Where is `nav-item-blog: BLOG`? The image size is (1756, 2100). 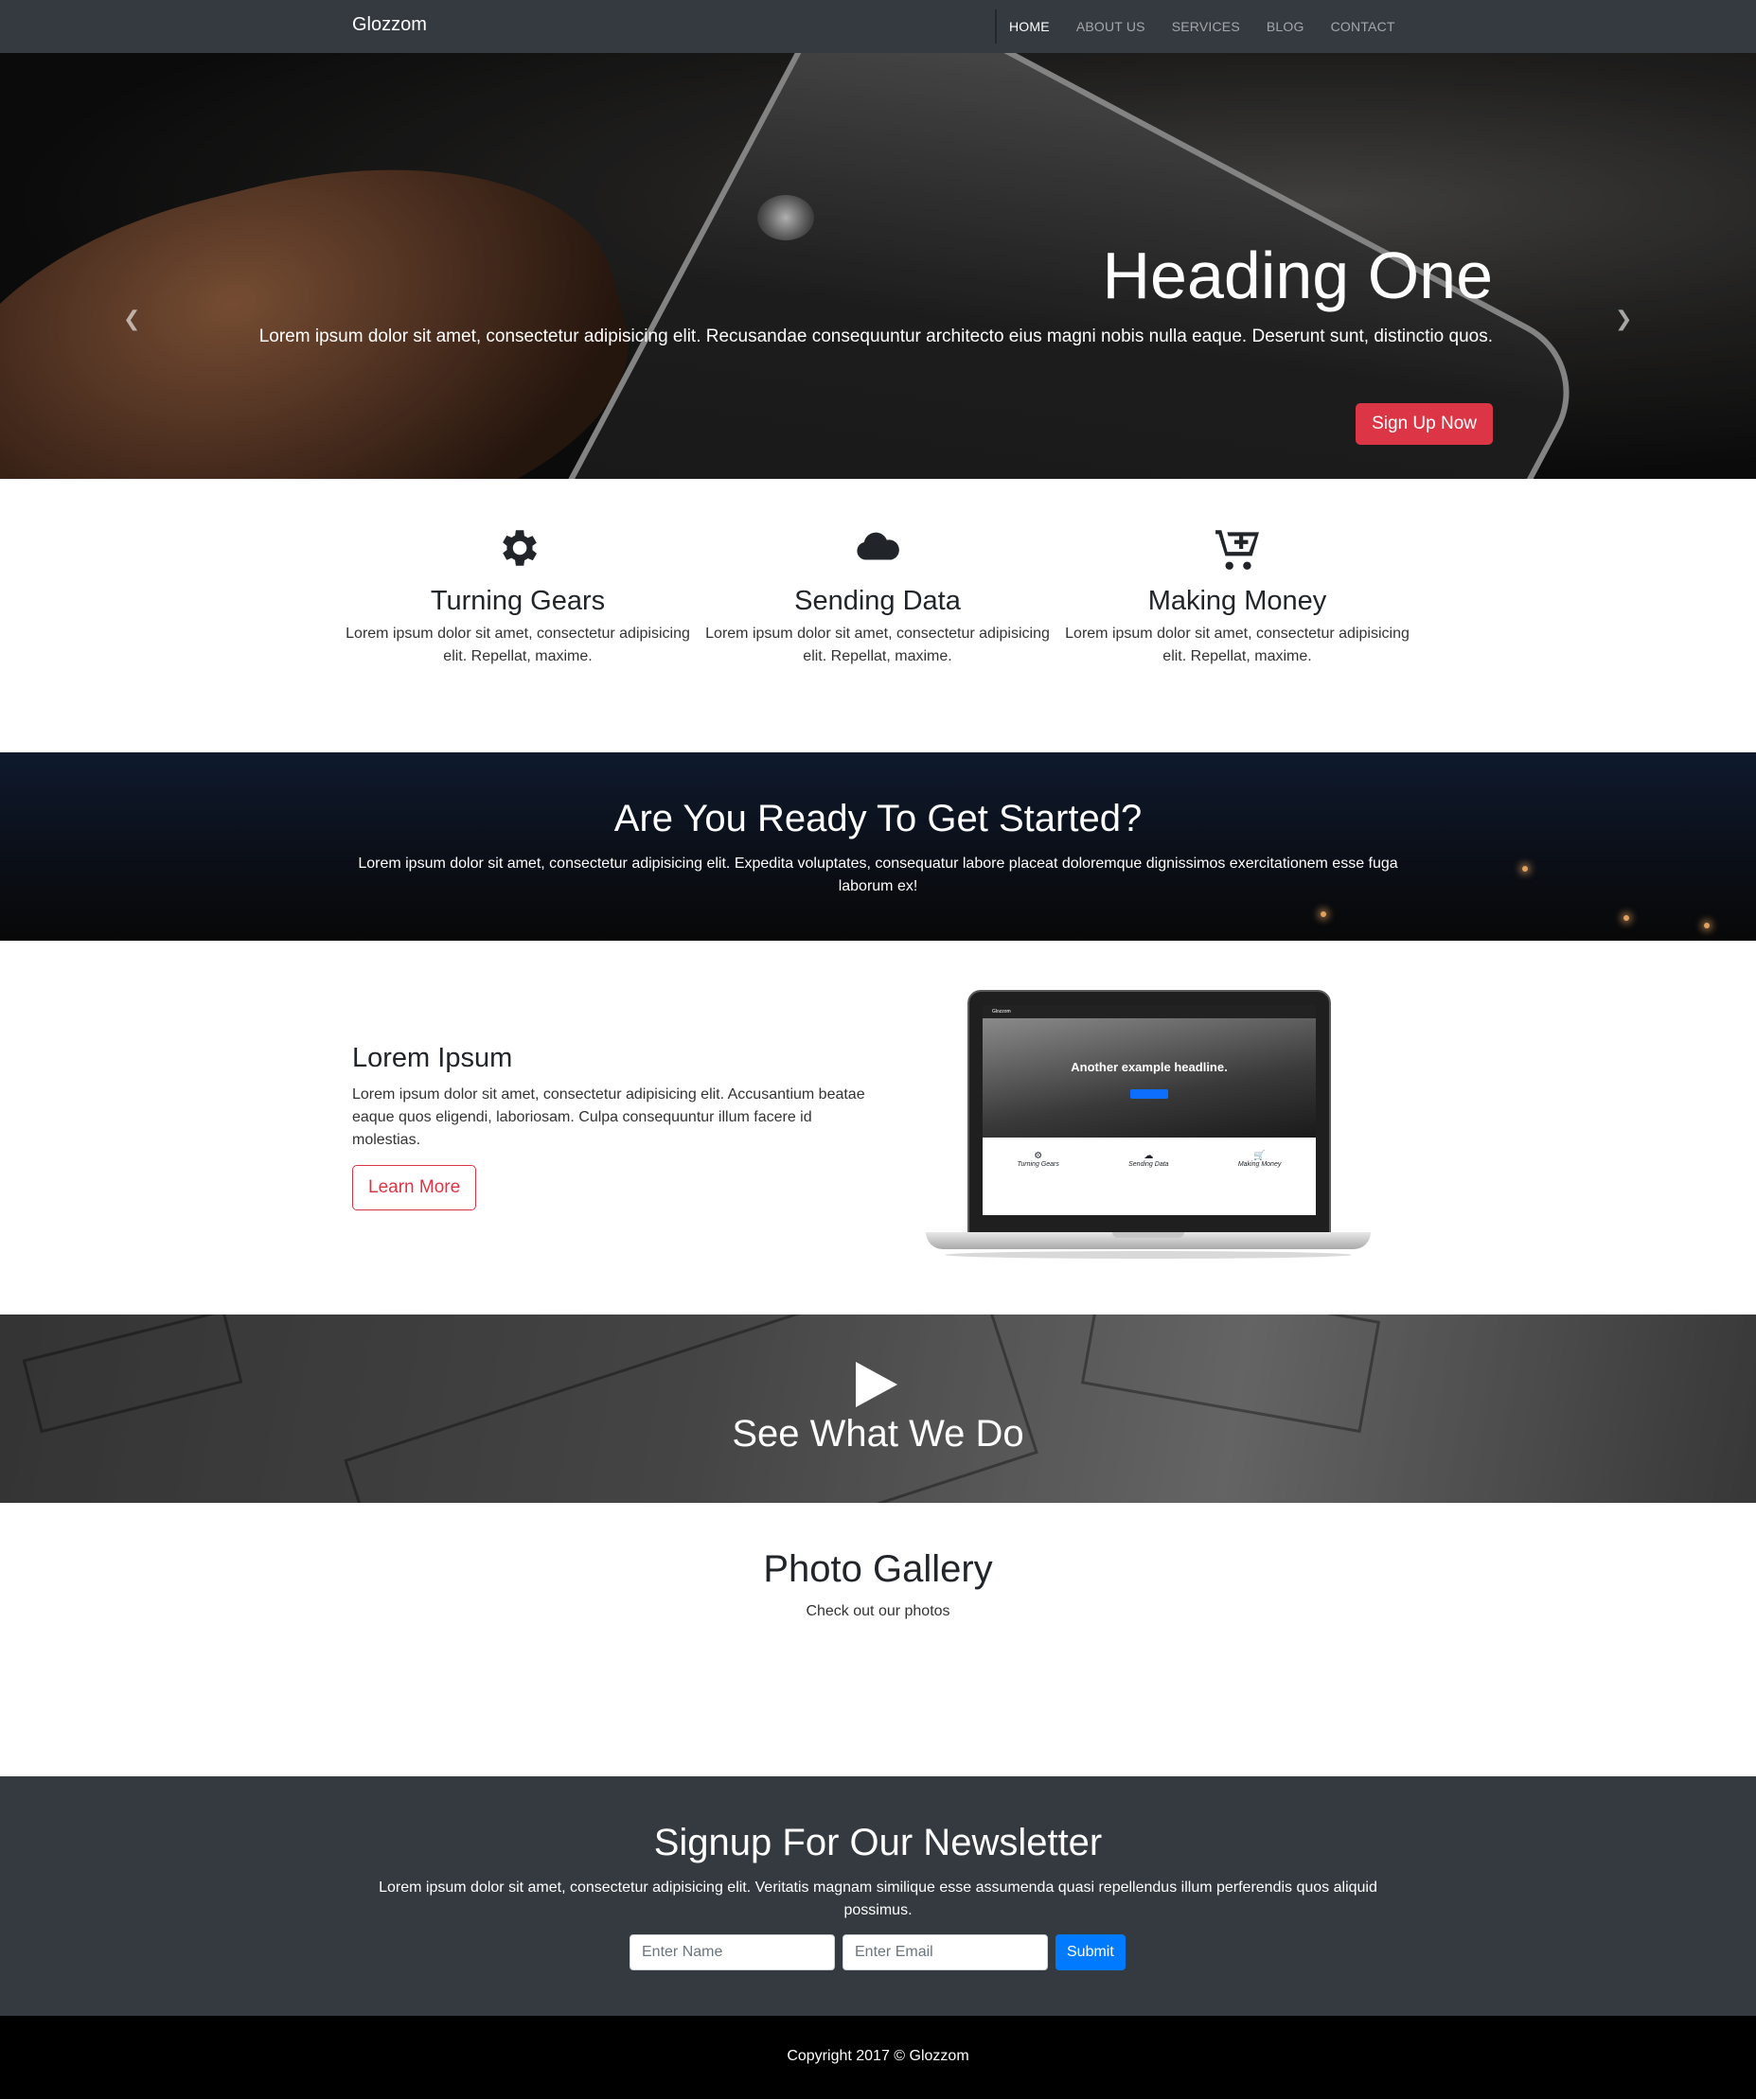
nav-item-blog: BLOG is located at coordinates (1285, 26).